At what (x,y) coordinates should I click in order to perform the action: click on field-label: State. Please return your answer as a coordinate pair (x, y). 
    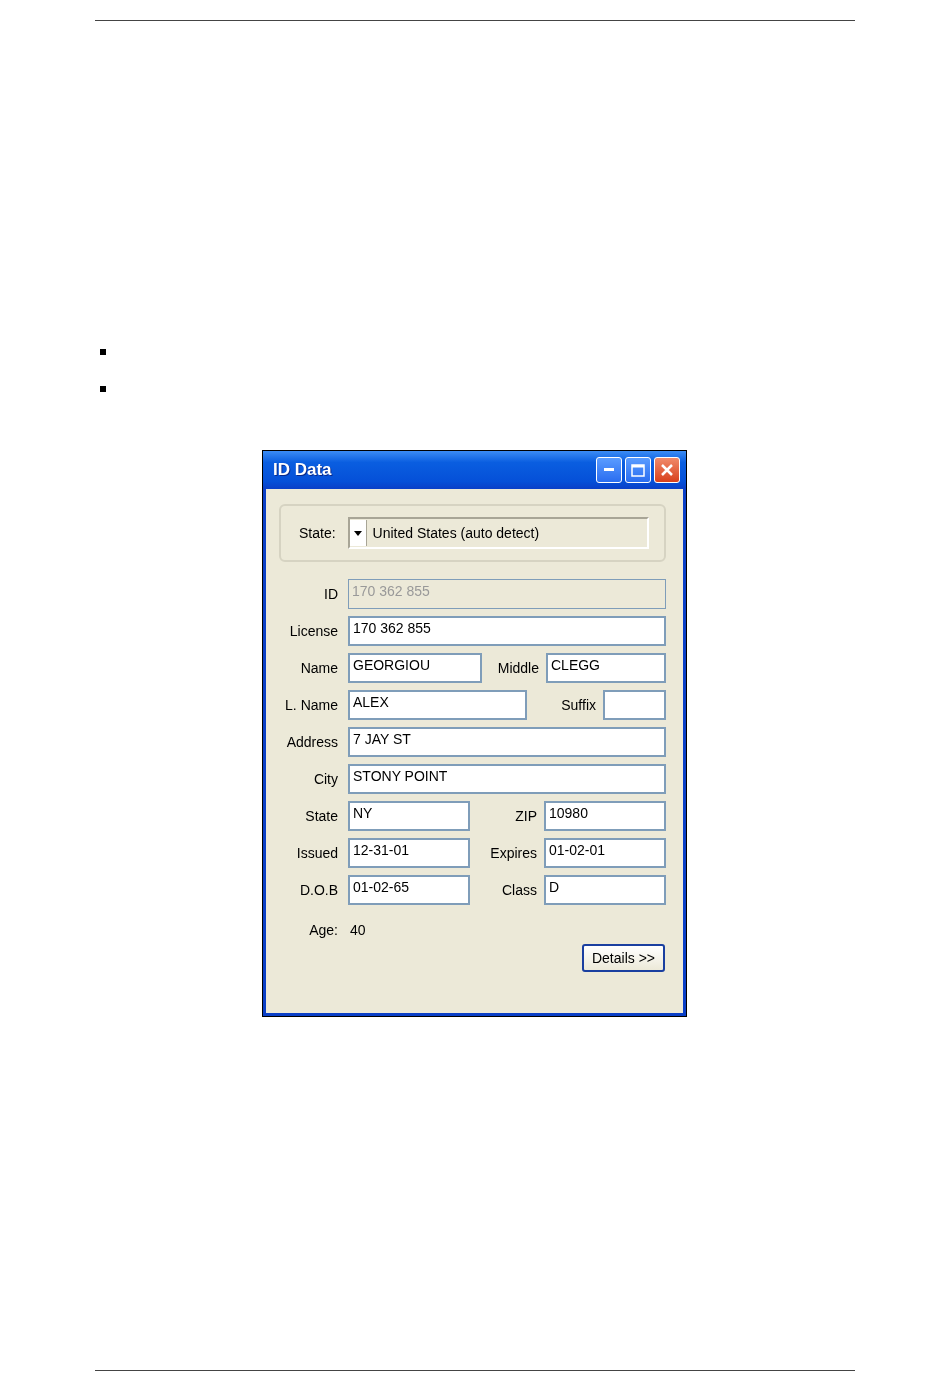
    Looking at the image, I should click on (321, 816).